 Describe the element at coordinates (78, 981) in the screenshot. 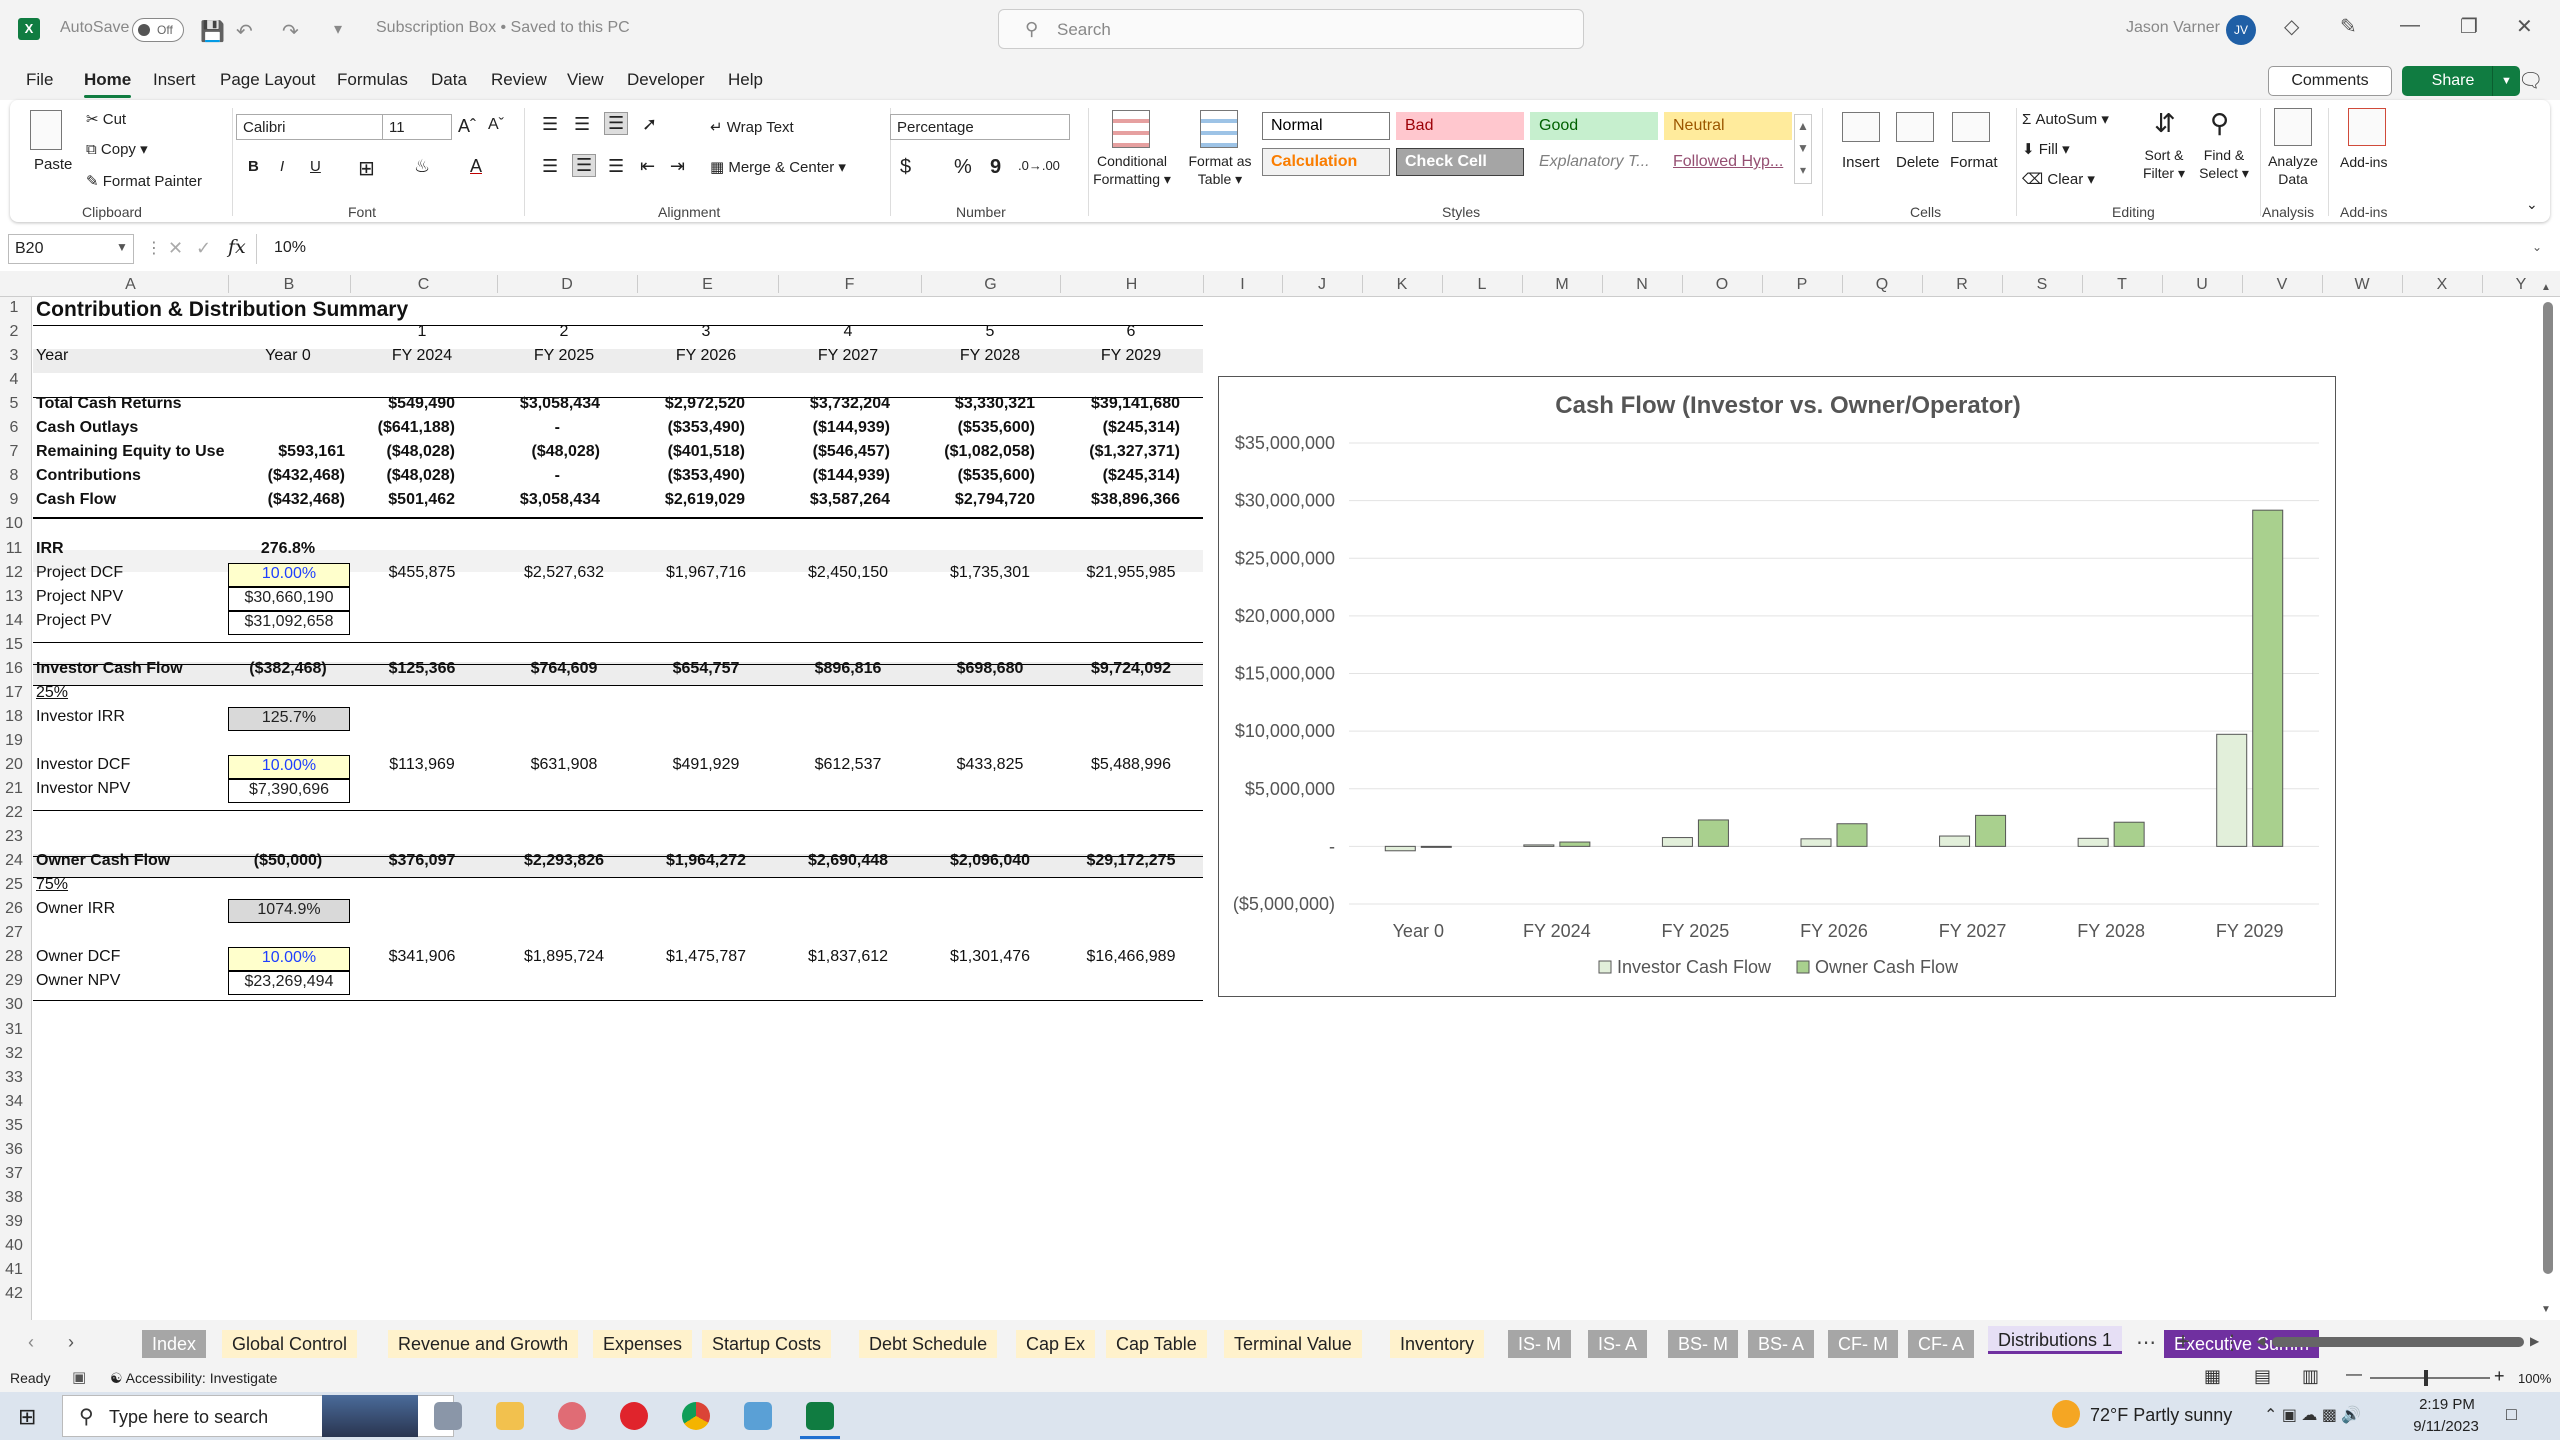

I see `owner-npv-label: Owner NPV` at that location.